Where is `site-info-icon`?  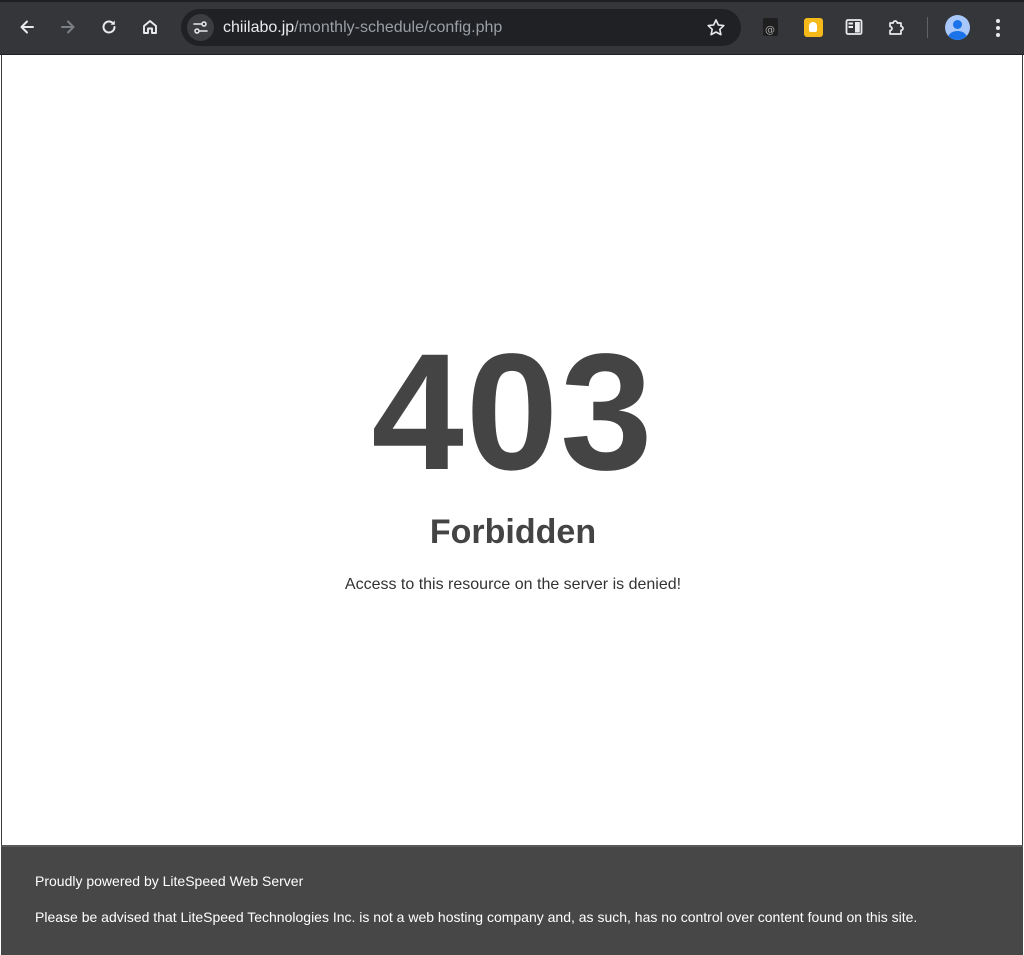
site-info-icon is located at coordinates (200, 27).